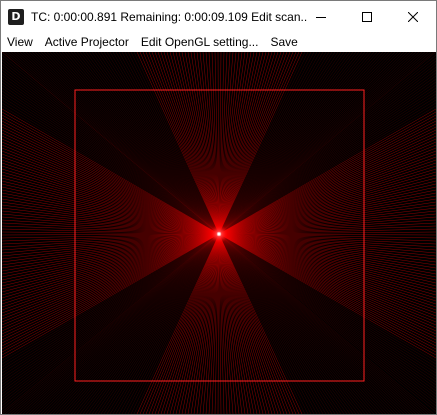 This screenshot has height=415, width=437. What do you see at coordinates (20, 42) in the screenshot?
I see `menu-view: View` at bounding box center [20, 42].